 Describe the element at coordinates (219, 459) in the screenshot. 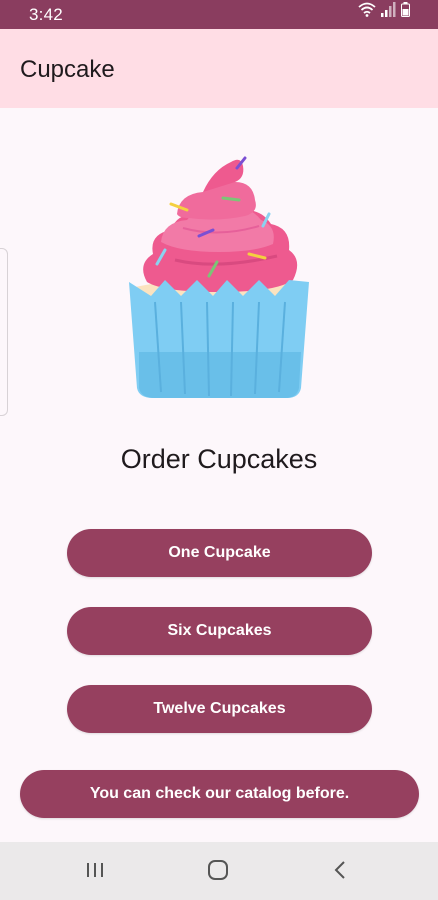

I see `order-cupcakes-heading: Order Cupcakes` at that location.